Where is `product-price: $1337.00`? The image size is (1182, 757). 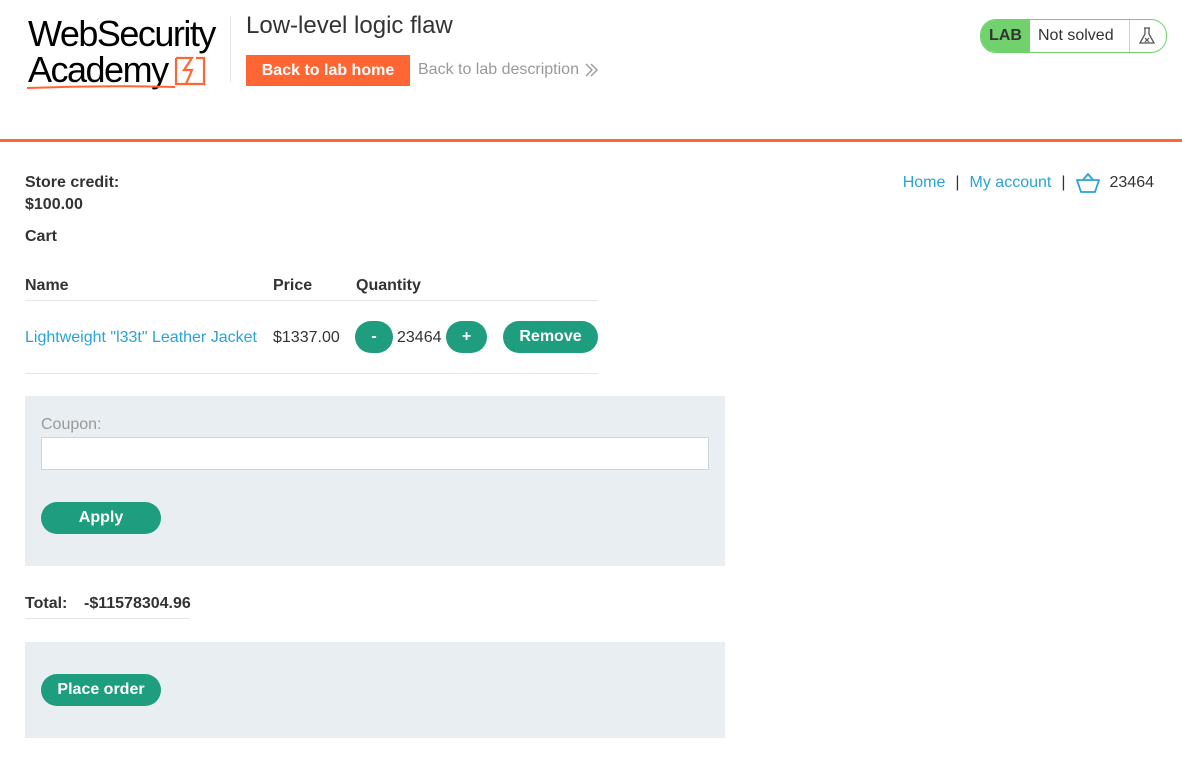 product-price: $1337.00 is located at coordinates (306, 337).